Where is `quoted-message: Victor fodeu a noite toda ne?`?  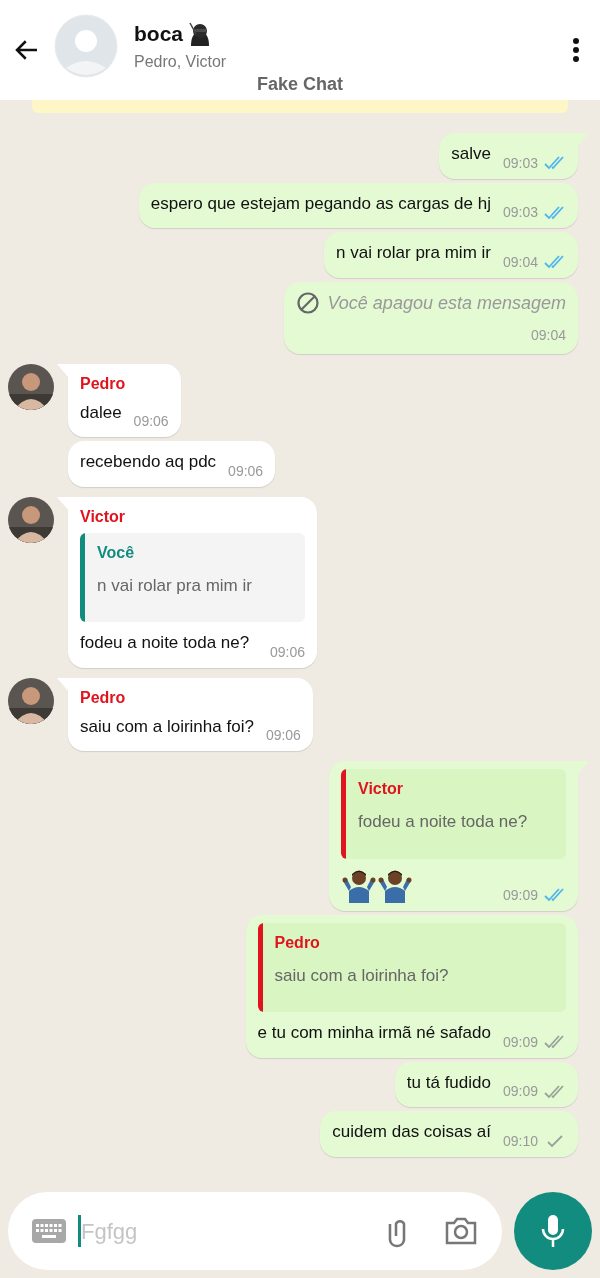 quoted-message: Victor fodeu a noite toda ne? is located at coordinates (453, 814).